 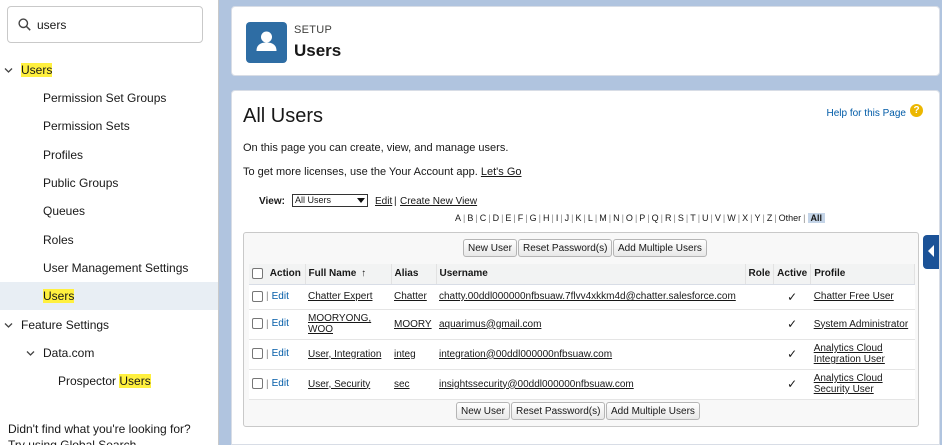 What do you see at coordinates (558, 411) in the screenshot?
I see `reset-password-button-bottom: Reset Password(s)` at bounding box center [558, 411].